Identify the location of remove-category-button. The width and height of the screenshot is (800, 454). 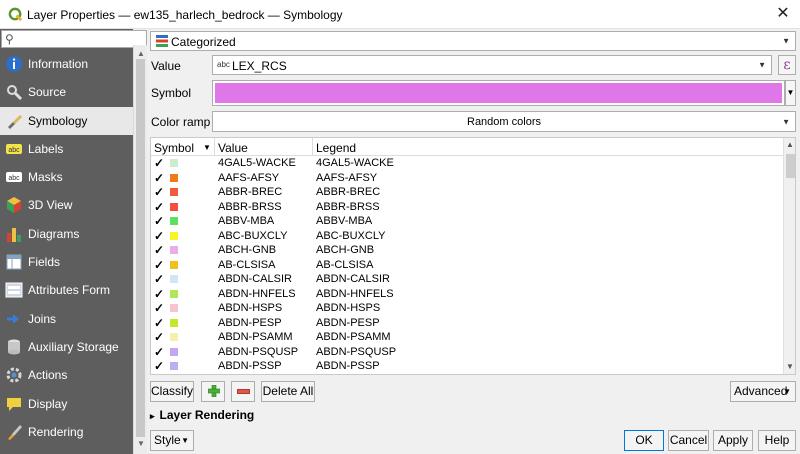
(243, 391).